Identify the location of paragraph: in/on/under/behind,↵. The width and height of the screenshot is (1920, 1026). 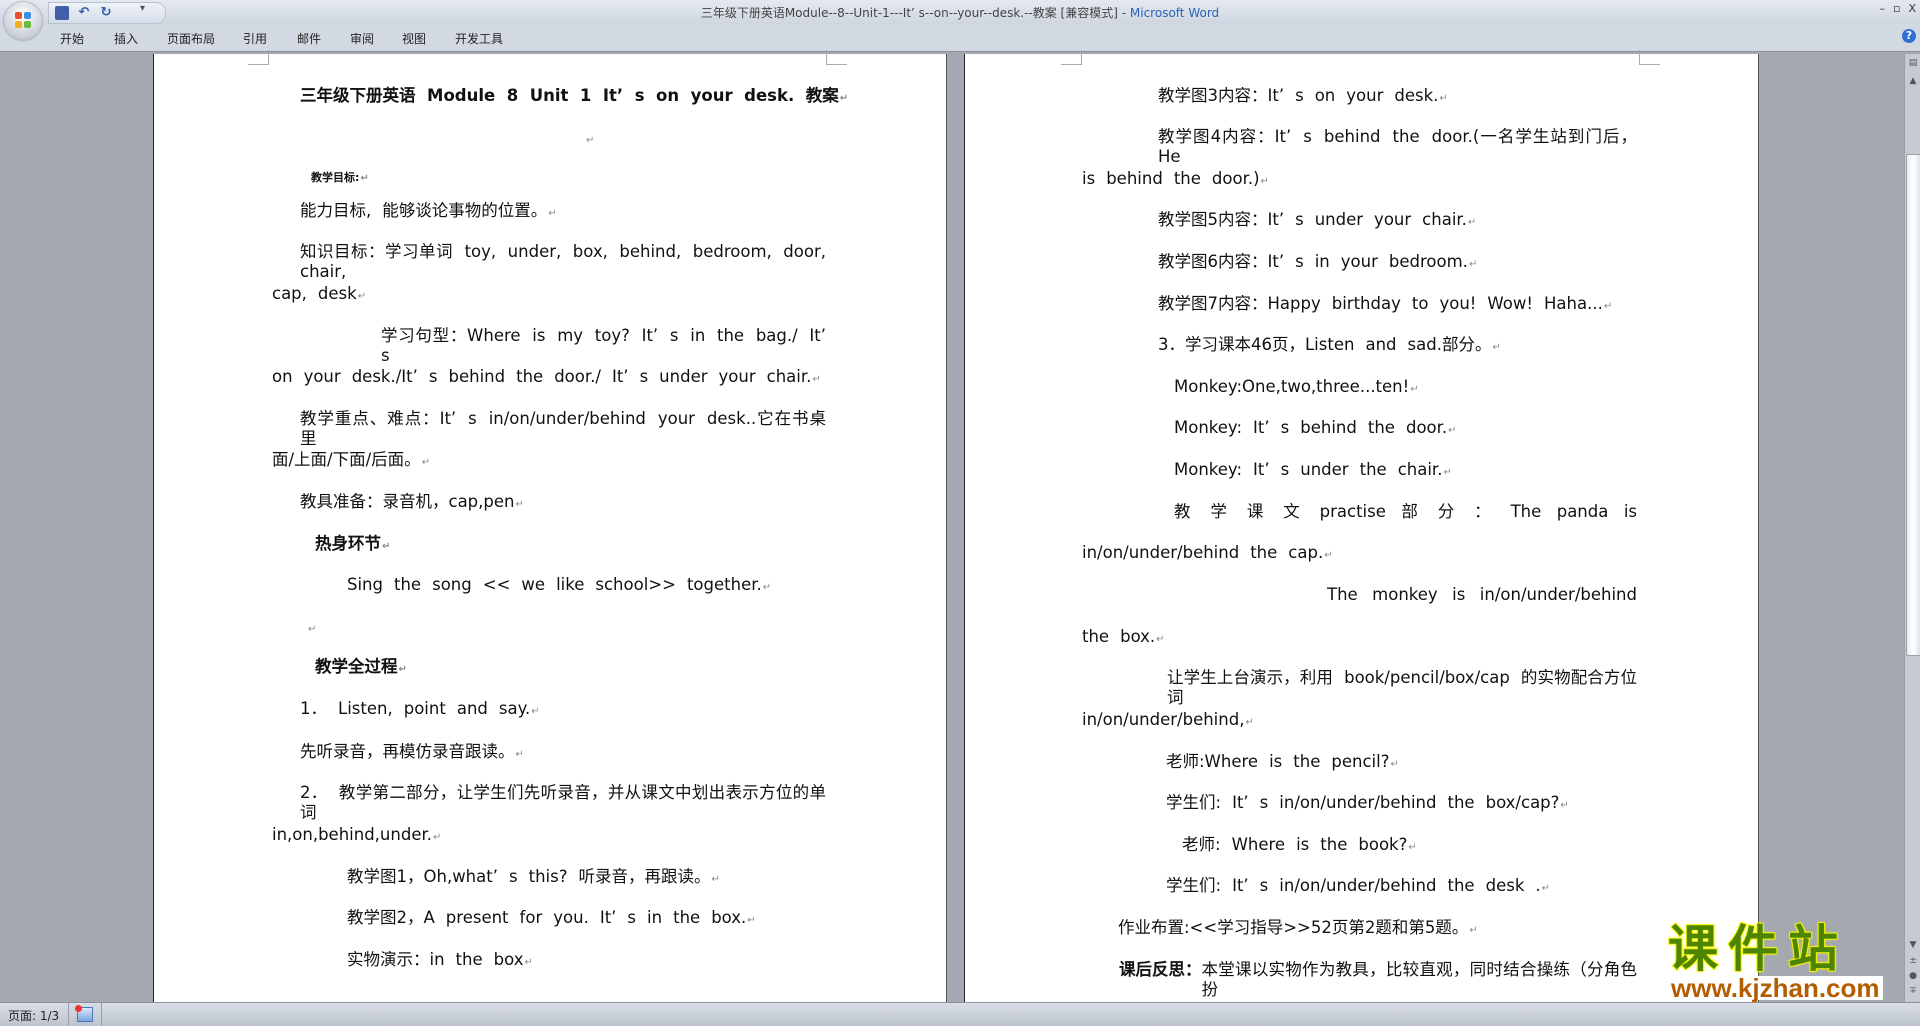
(1168, 719).